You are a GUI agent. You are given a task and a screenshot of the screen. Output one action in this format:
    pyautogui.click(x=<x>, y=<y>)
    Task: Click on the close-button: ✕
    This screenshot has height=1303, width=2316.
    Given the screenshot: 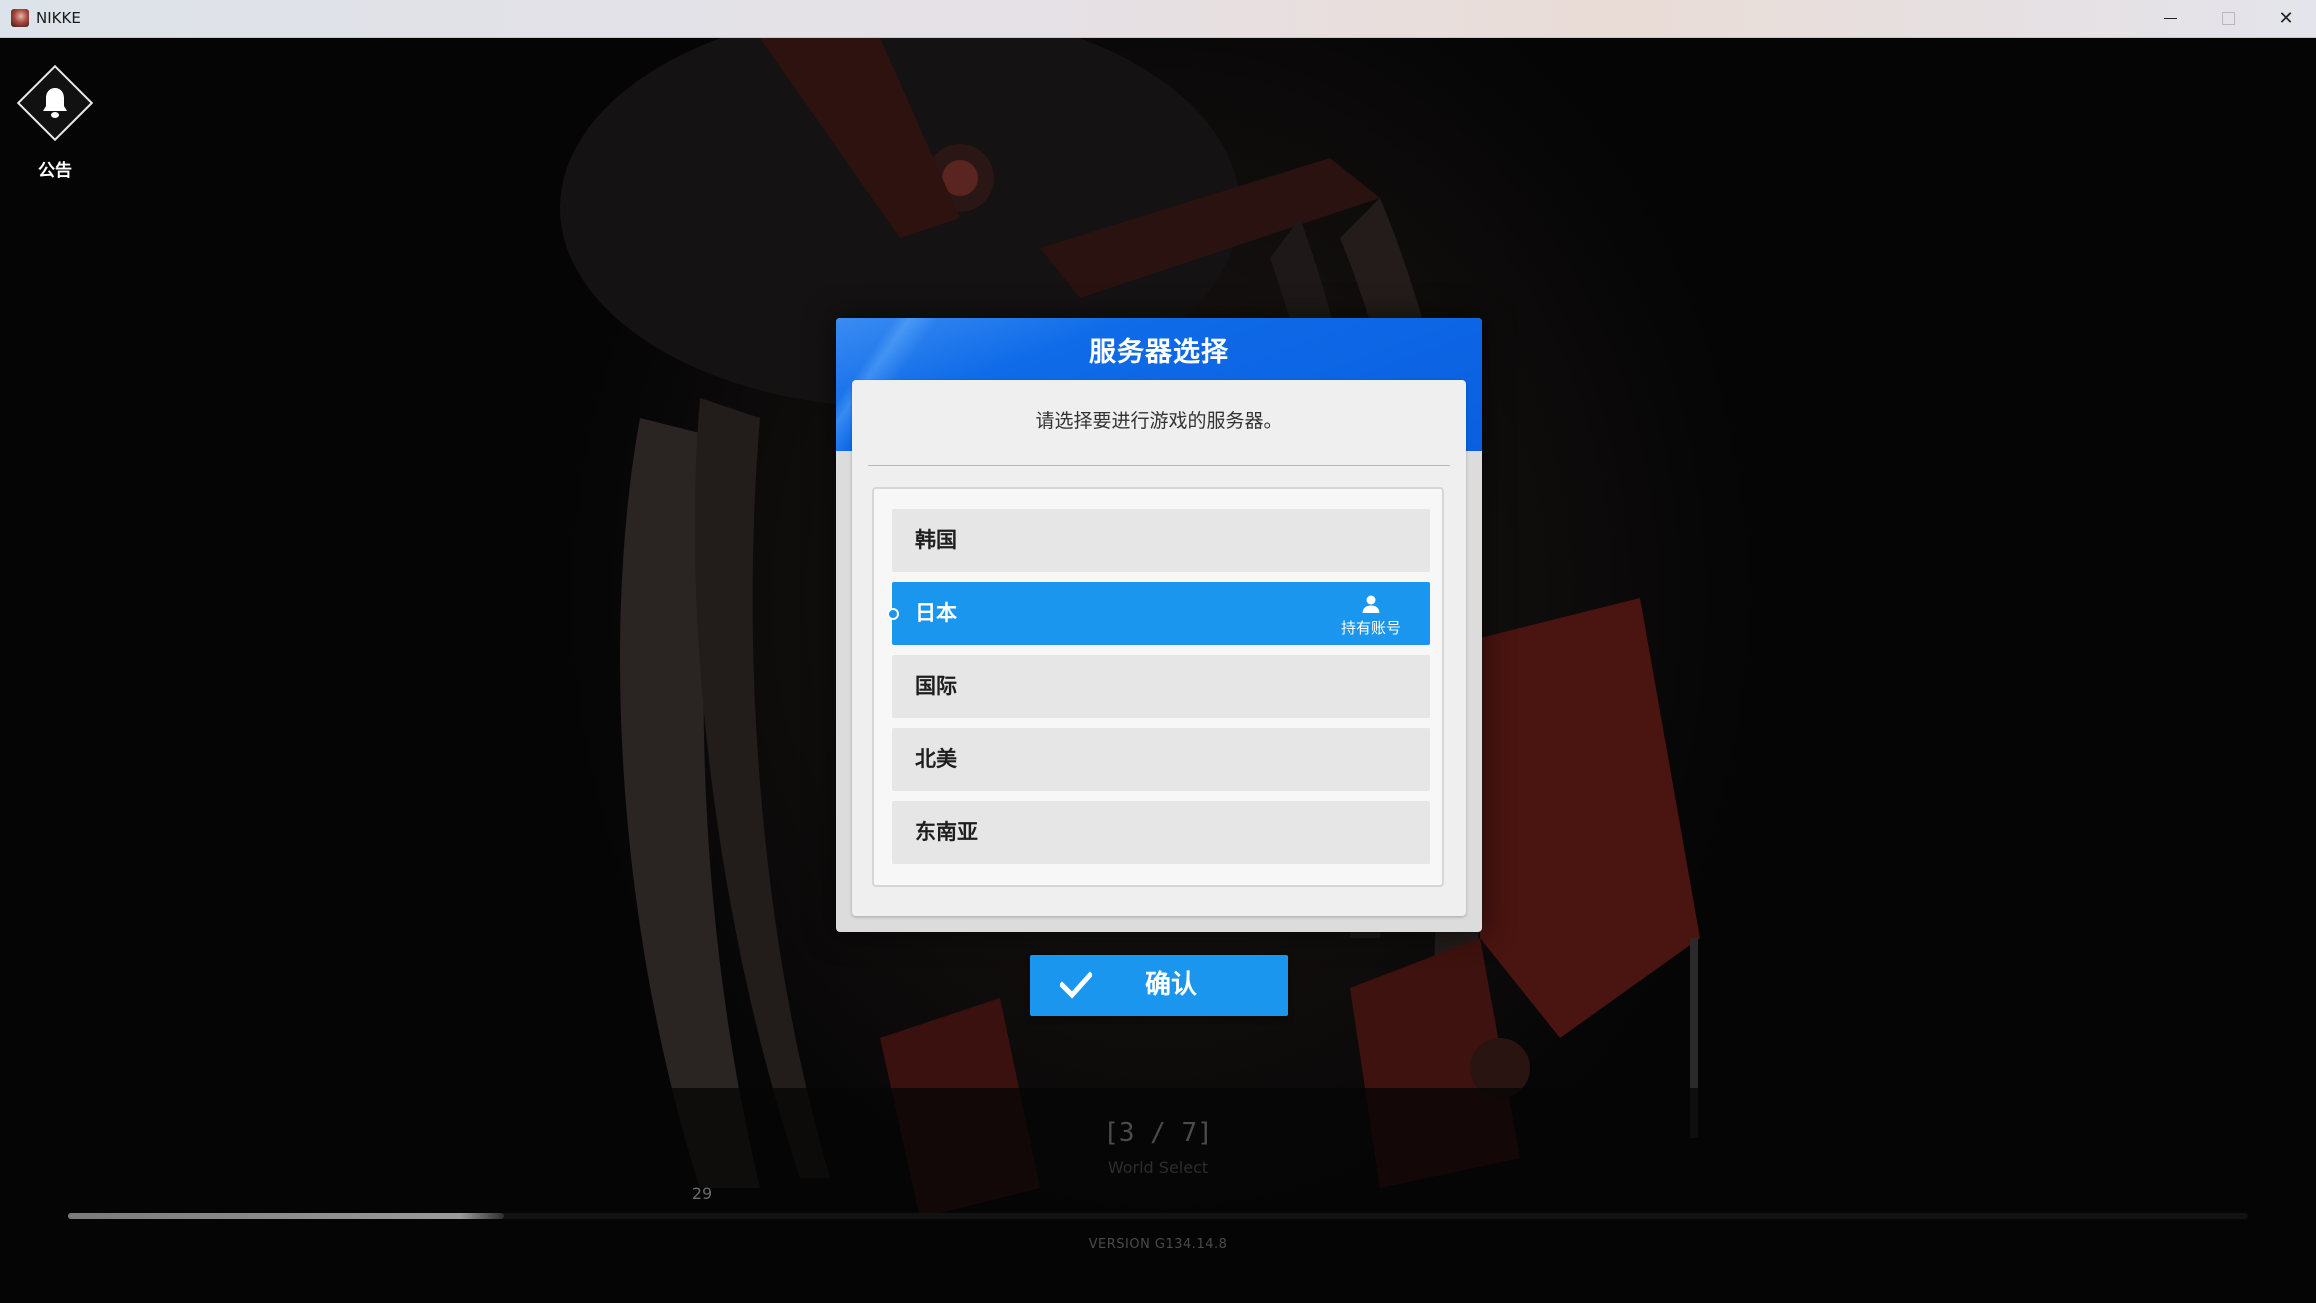 What is the action you would take?
    pyautogui.click(x=2286, y=18)
    